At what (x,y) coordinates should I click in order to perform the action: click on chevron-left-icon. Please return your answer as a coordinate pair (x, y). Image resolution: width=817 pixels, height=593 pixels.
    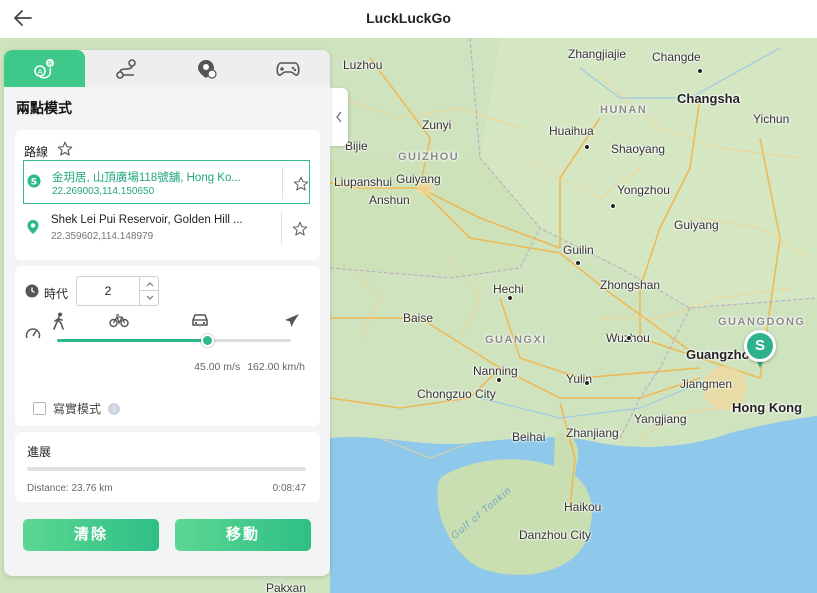
    Looking at the image, I should click on (339, 117).